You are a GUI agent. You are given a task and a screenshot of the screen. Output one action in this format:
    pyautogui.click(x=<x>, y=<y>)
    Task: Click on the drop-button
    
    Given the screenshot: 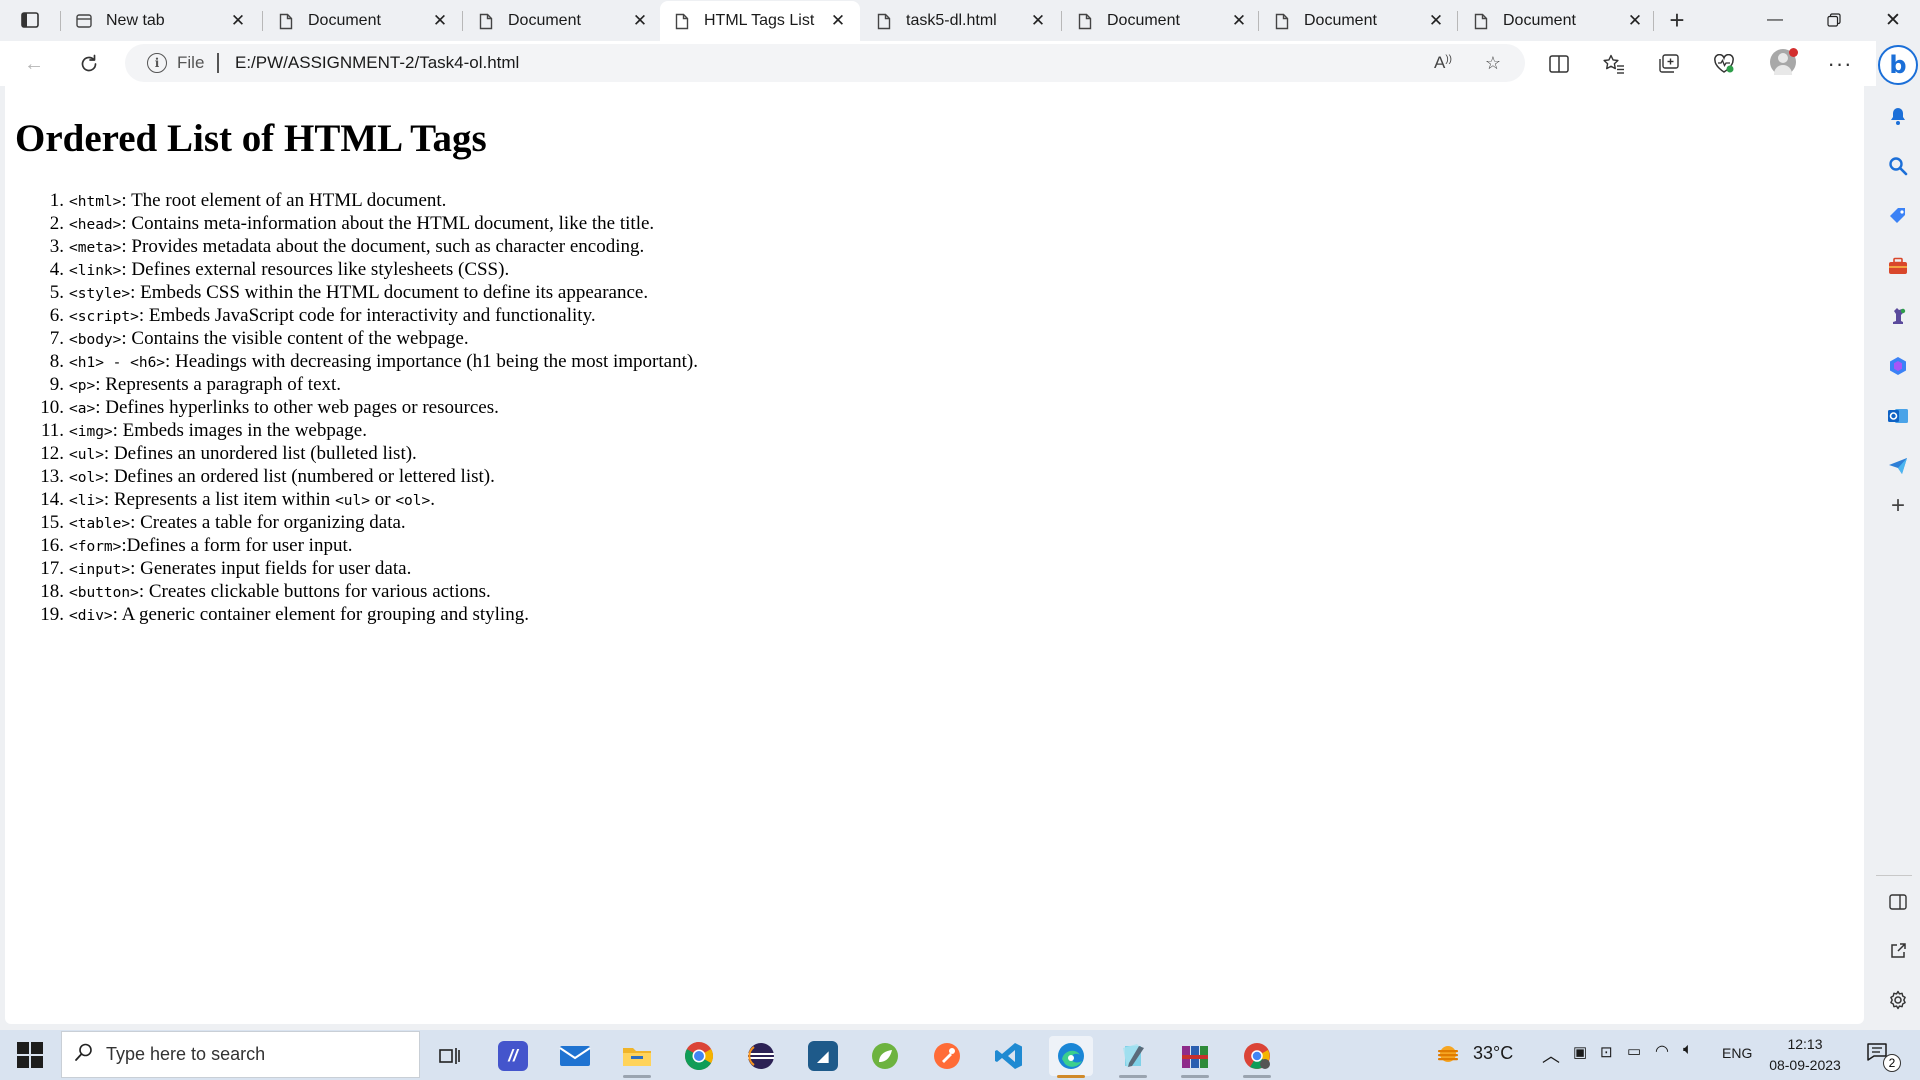 What is the action you would take?
    pyautogui.click(x=1898, y=466)
    